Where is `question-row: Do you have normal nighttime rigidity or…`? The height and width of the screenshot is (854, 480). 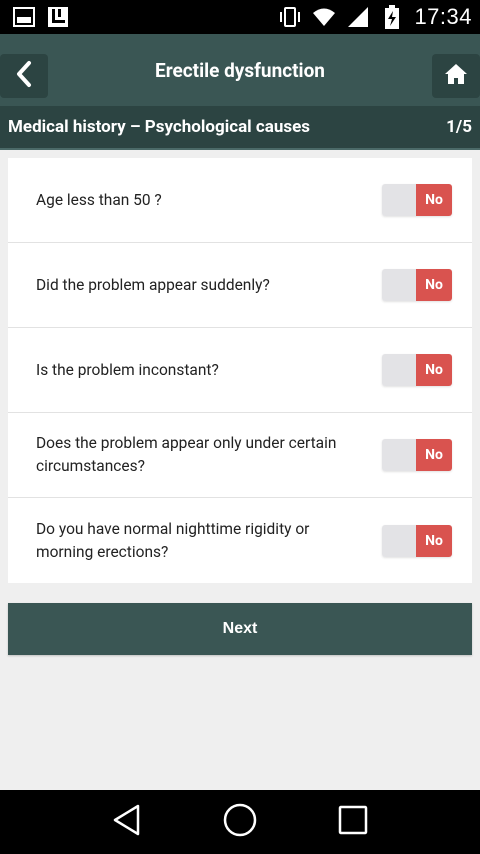
question-row: Do you have normal nighttime rigidity or… is located at coordinates (240, 540).